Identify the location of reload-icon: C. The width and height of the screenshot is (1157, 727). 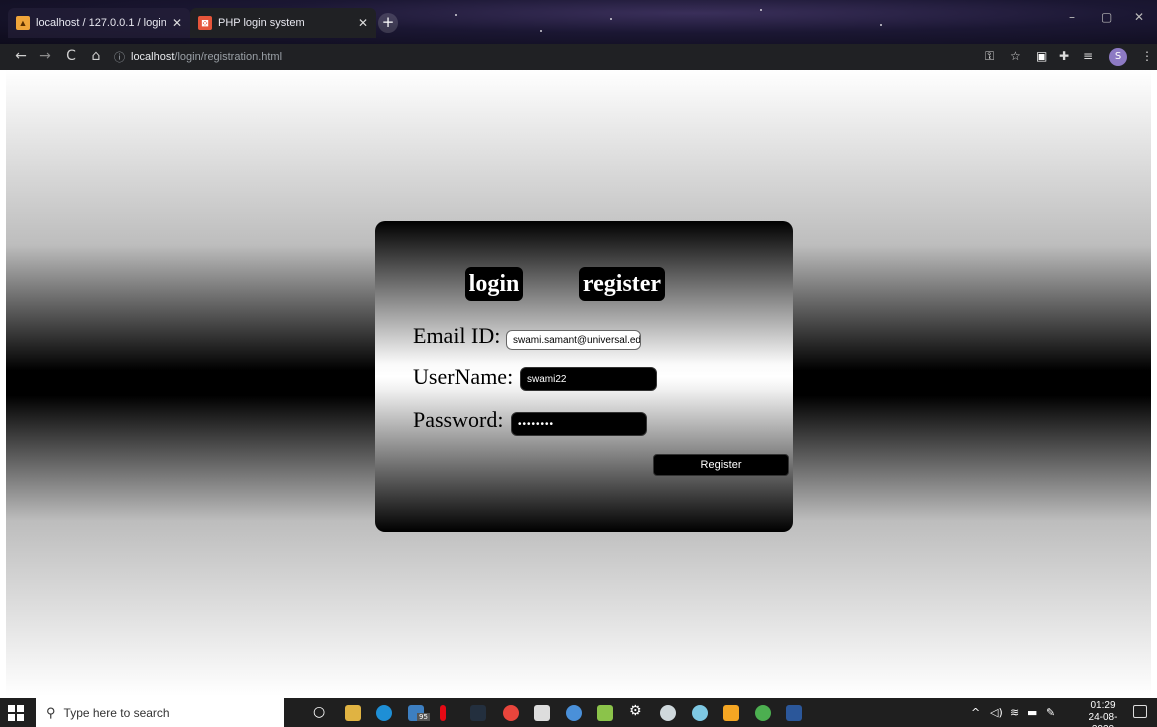
(71, 56).